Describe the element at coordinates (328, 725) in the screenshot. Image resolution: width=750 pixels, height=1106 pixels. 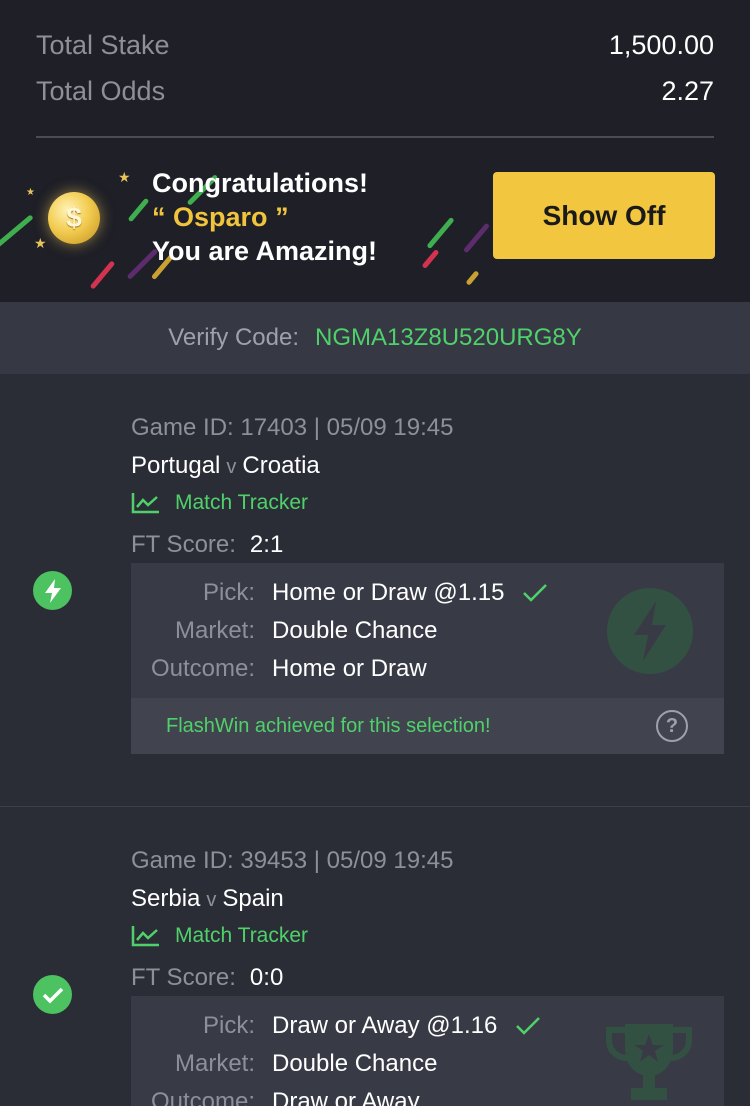
I see `flashwin-message: FlashWin achieved for this selection!` at that location.